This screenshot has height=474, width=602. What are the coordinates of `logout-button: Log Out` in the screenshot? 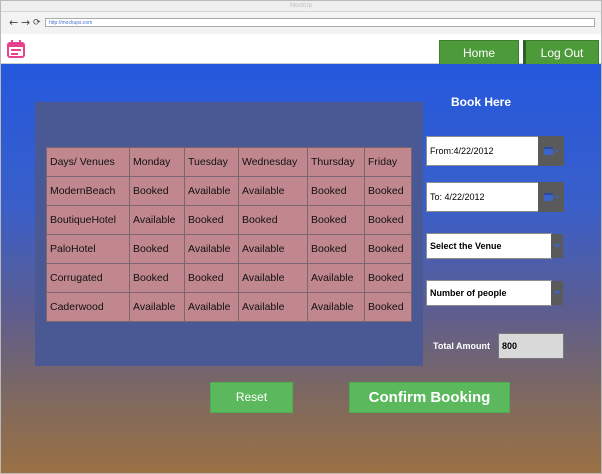 It's located at (561, 52).